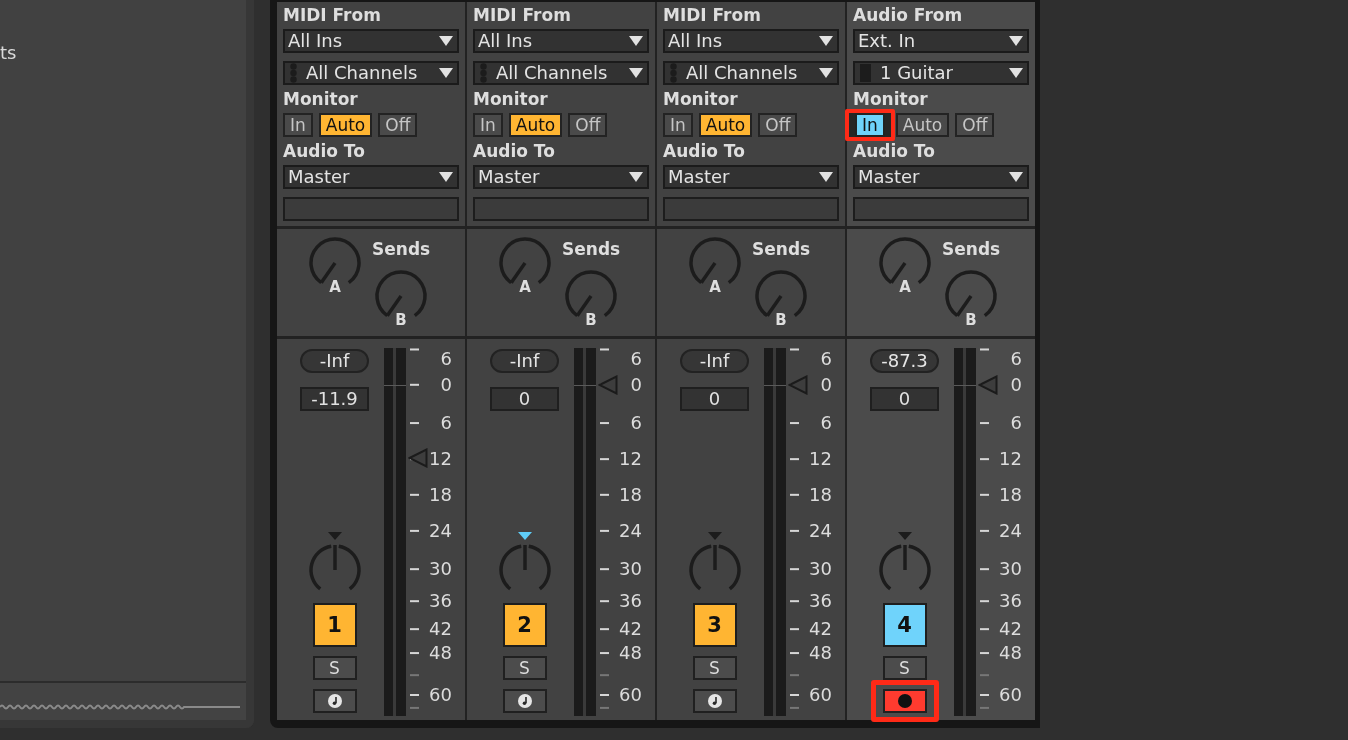 The image size is (1348, 740). What do you see at coordinates (524, 625) in the screenshot?
I see `track-activator-button: 2` at bounding box center [524, 625].